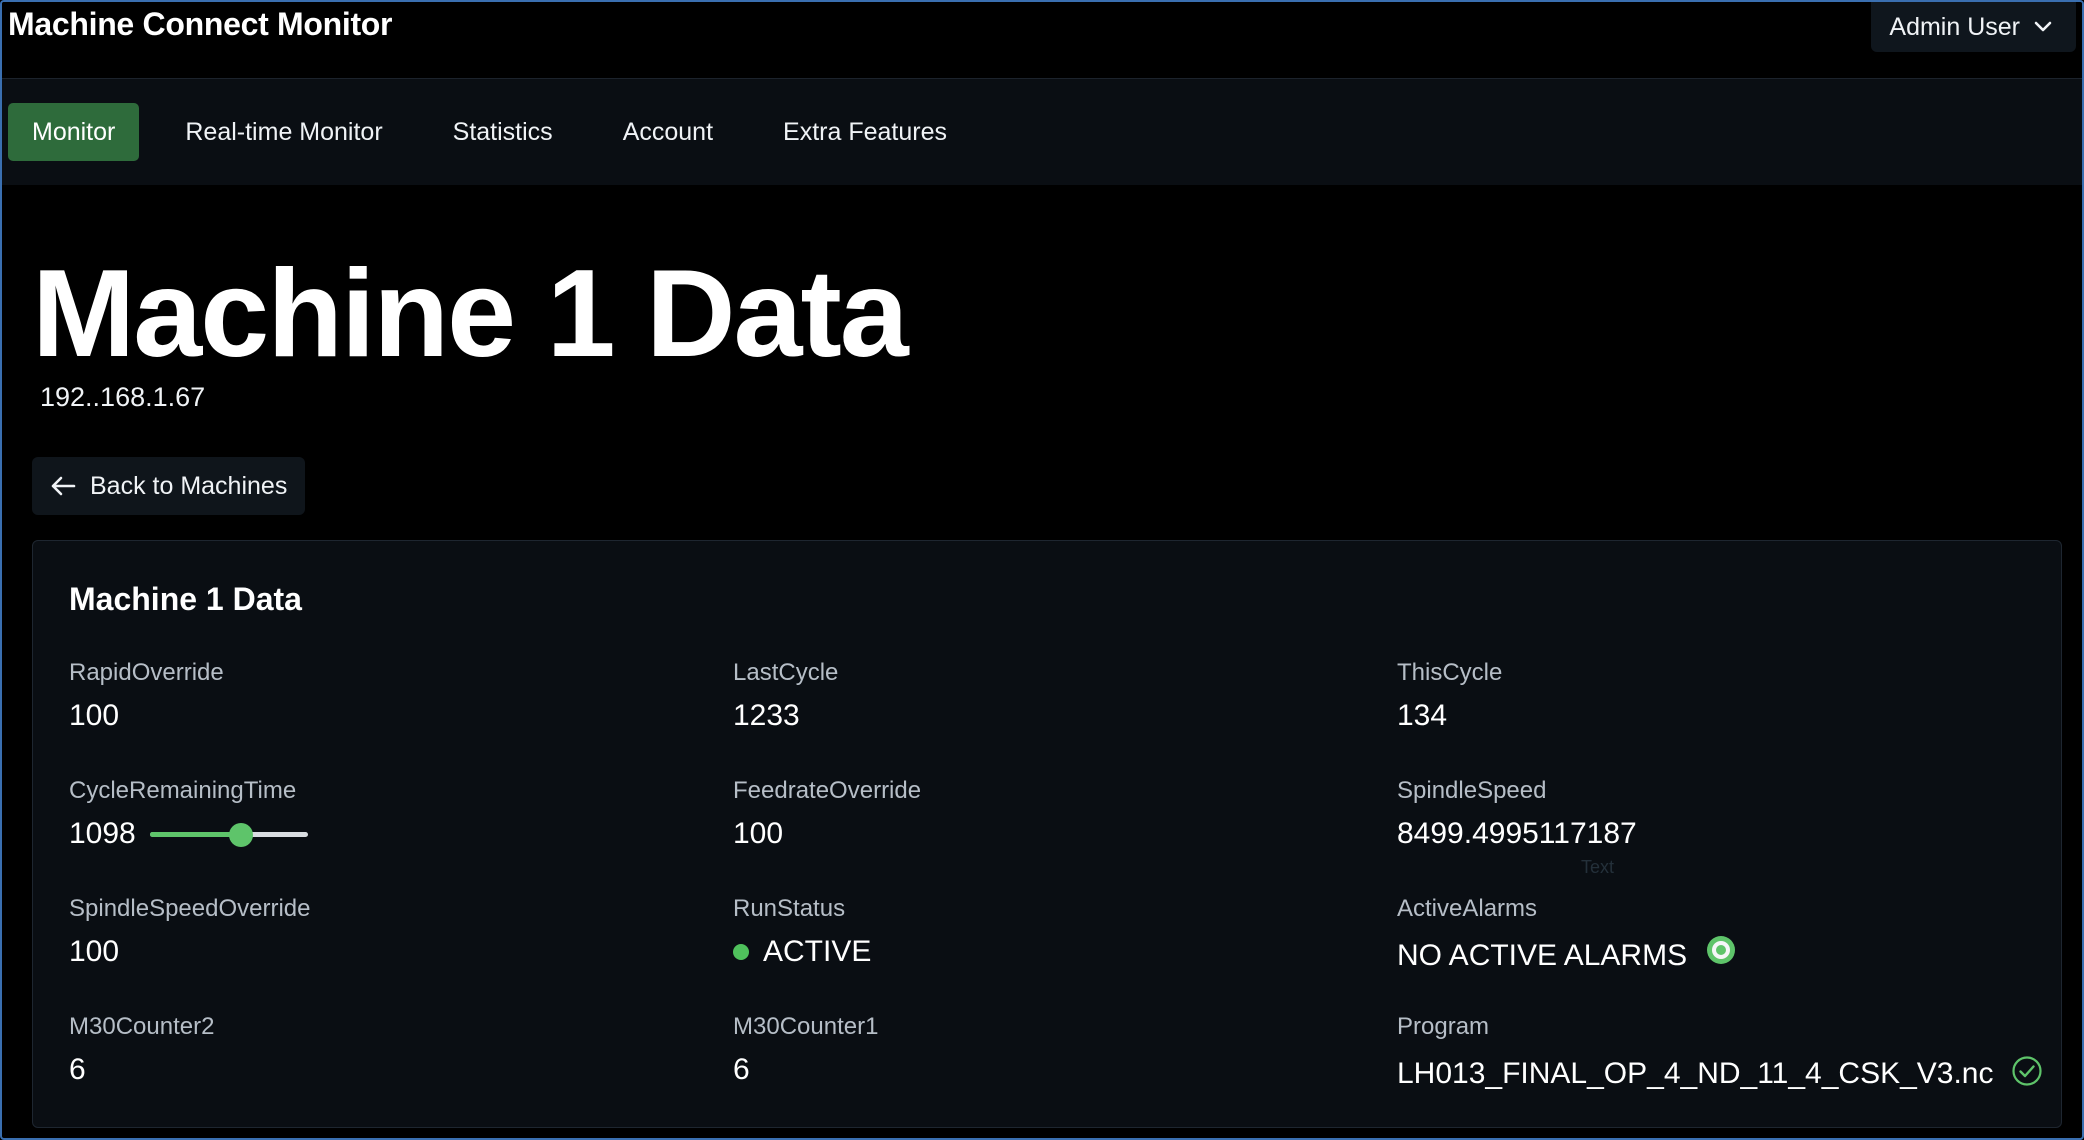 The width and height of the screenshot is (2084, 1140). Describe the element at coordinates (188, 814) in the screenshot. I see `field-cycle-remaining-time: CycleRemainingTime 1098` at that location.